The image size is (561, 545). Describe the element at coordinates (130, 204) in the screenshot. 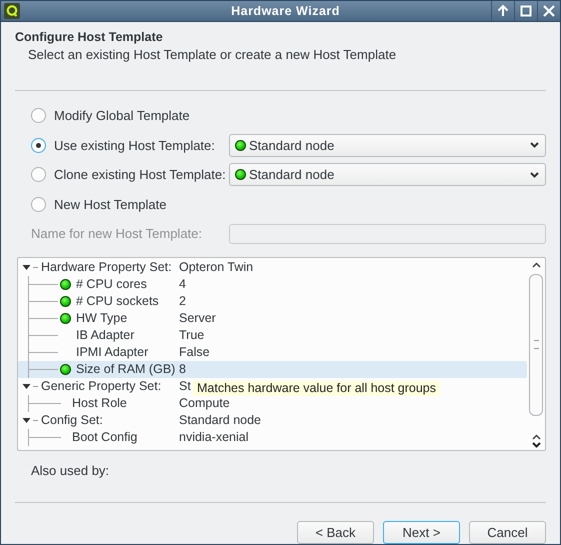

I see `radio-option: New Host Template` at that location.